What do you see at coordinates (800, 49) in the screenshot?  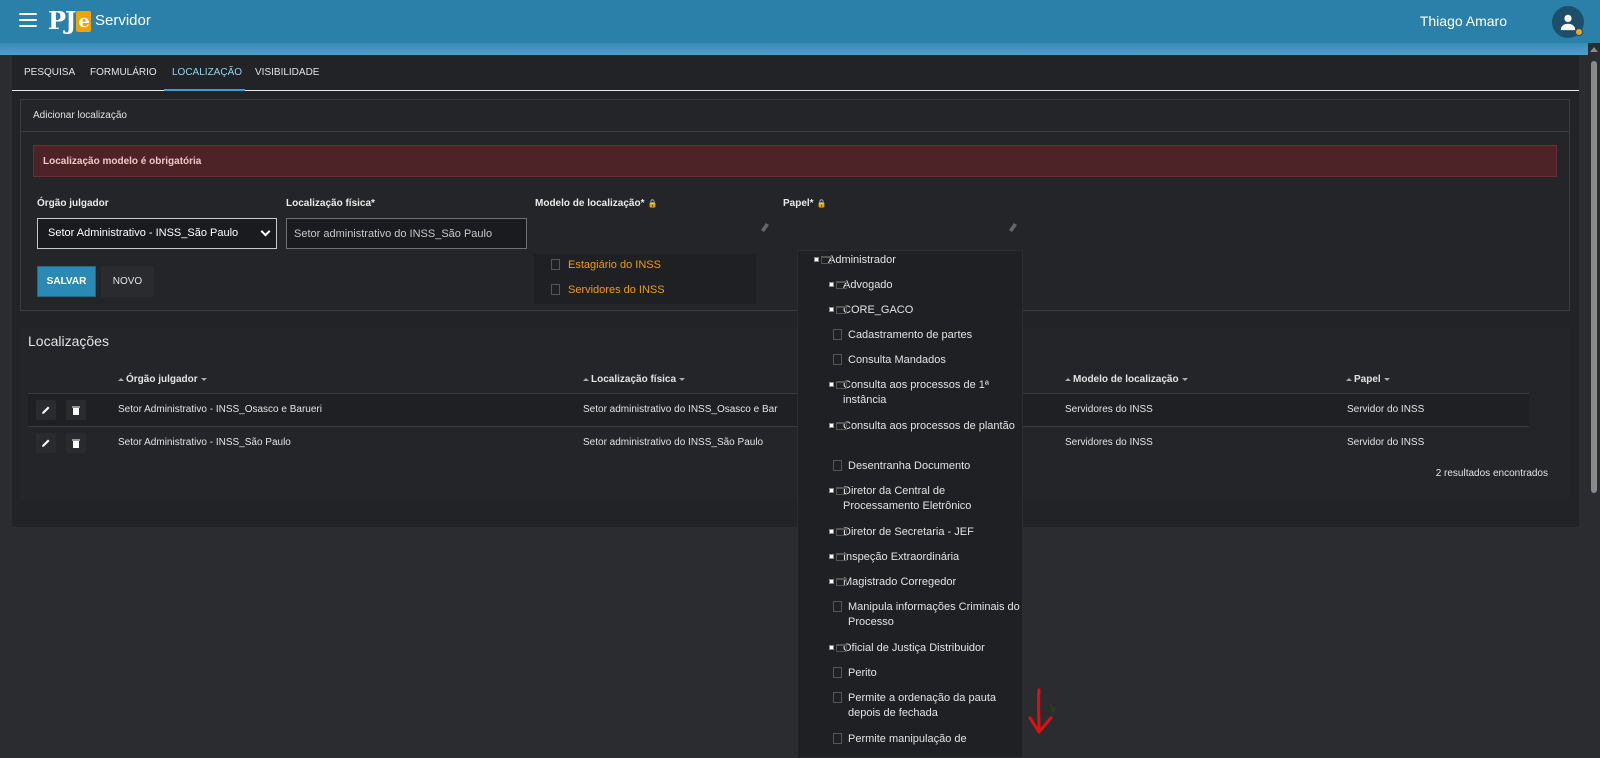 I see `header-banner` at bounding box center [800, 49].